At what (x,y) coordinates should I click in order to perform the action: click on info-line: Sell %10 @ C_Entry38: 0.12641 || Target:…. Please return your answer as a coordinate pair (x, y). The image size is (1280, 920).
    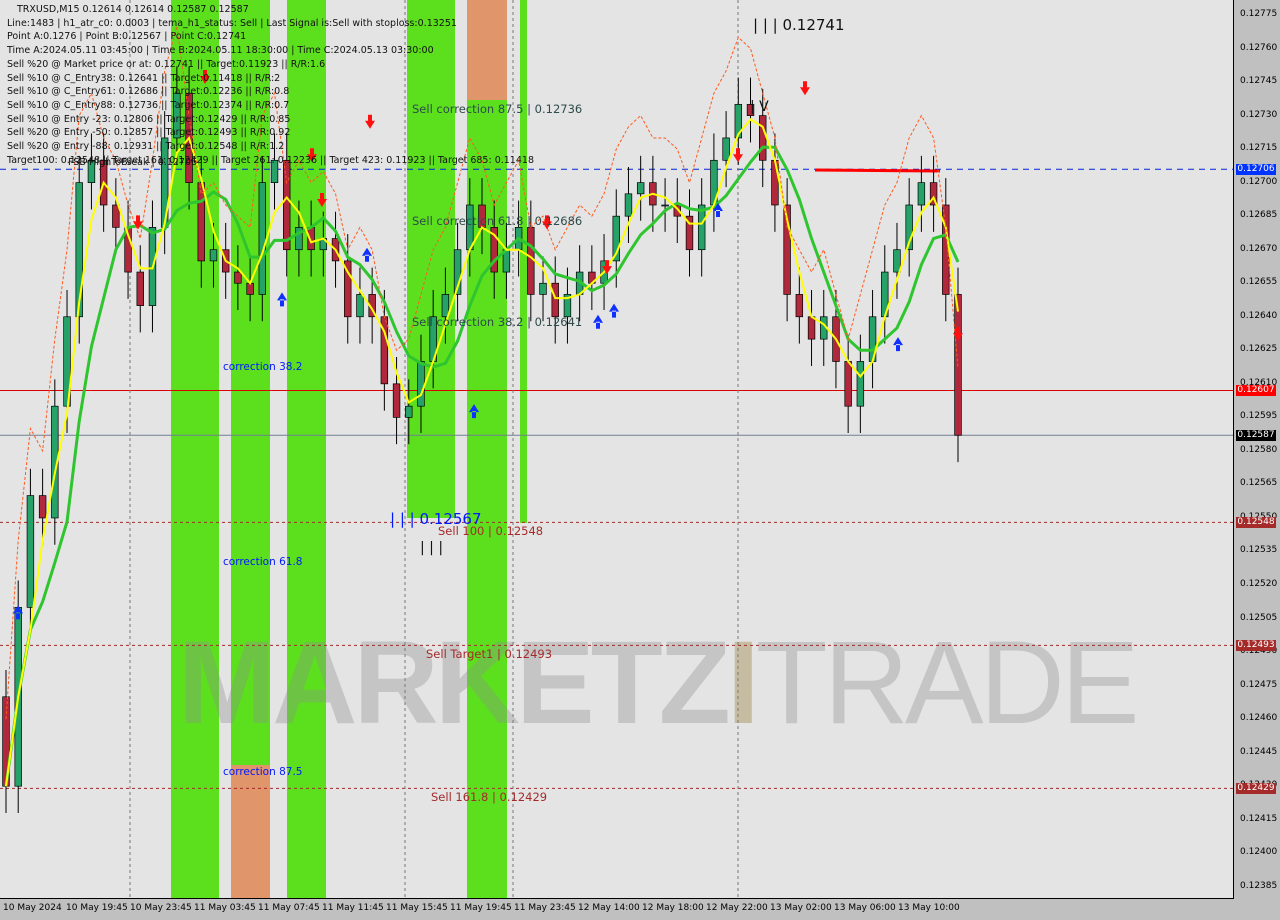
    Looking at the image, I should click on (144, 78).